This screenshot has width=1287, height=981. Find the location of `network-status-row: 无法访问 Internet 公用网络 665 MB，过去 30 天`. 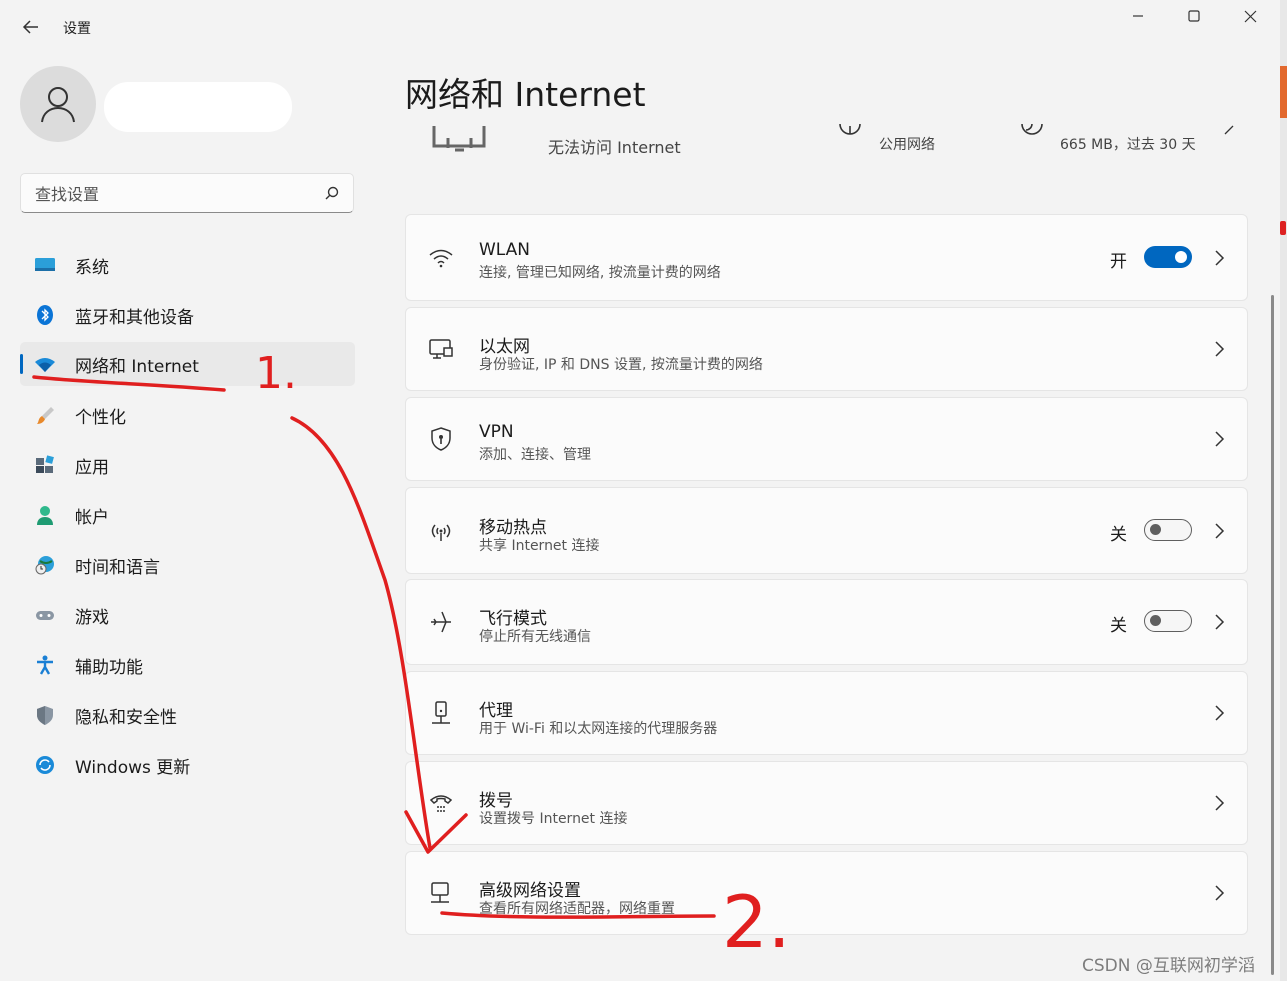

network-status-row: 无法访问 Internet 公用网络 665 MB，过去 30 天 is located at coordinates (827, 143).